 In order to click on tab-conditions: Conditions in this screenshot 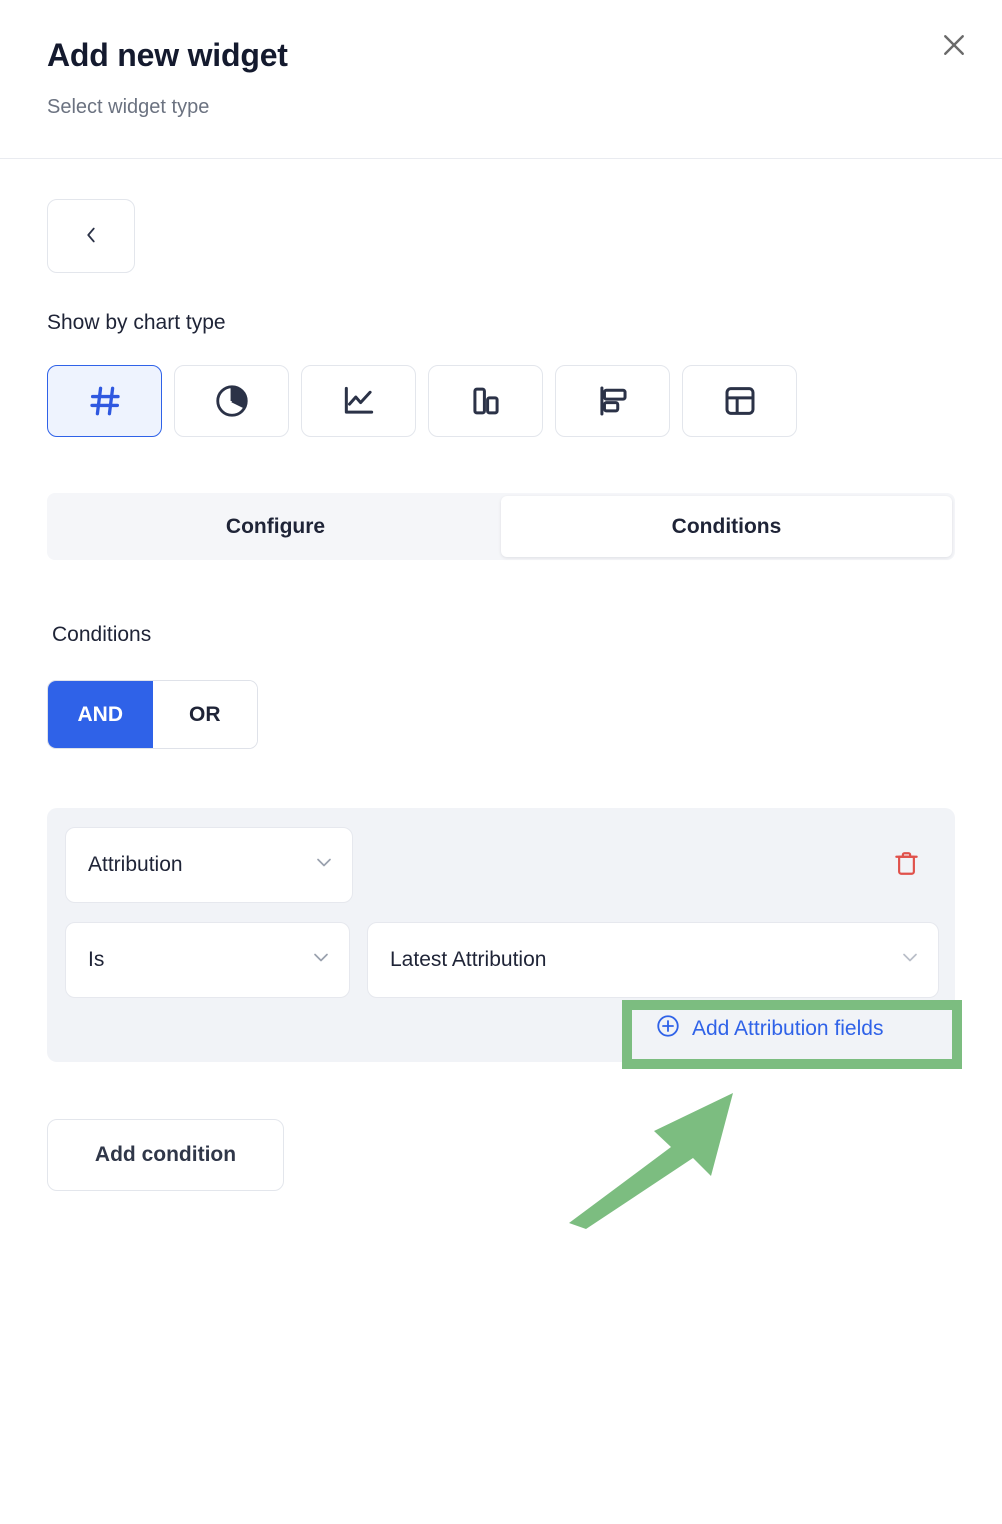, I will do `click(726, 526)`.